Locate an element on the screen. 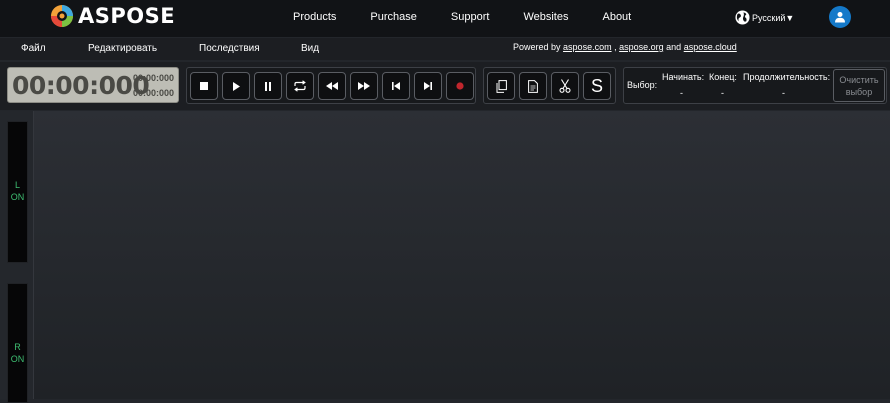 Image resolution: width=890 pixels, height=403 pixels. rewind-icon is located at coordinates (332, 86).